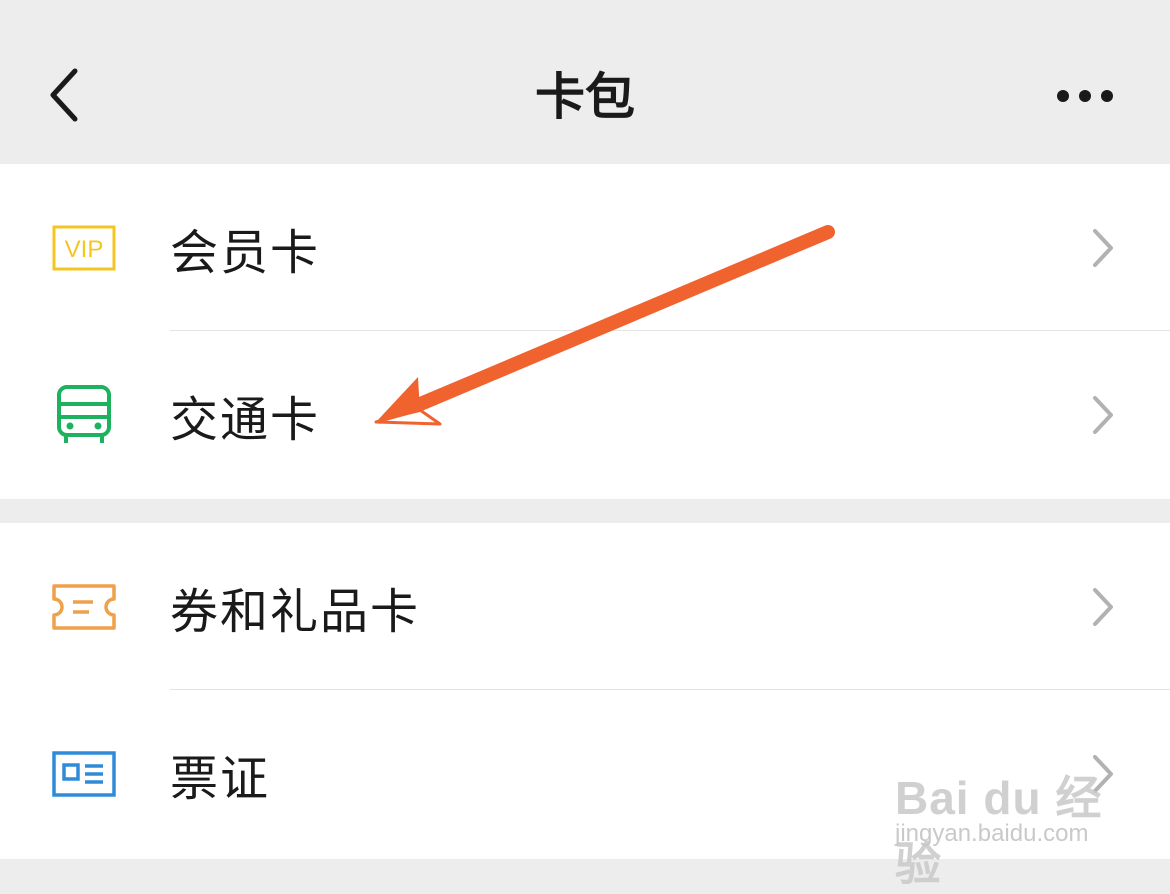  I want to click on vip-card-icon: VIP, so click(84, 248).